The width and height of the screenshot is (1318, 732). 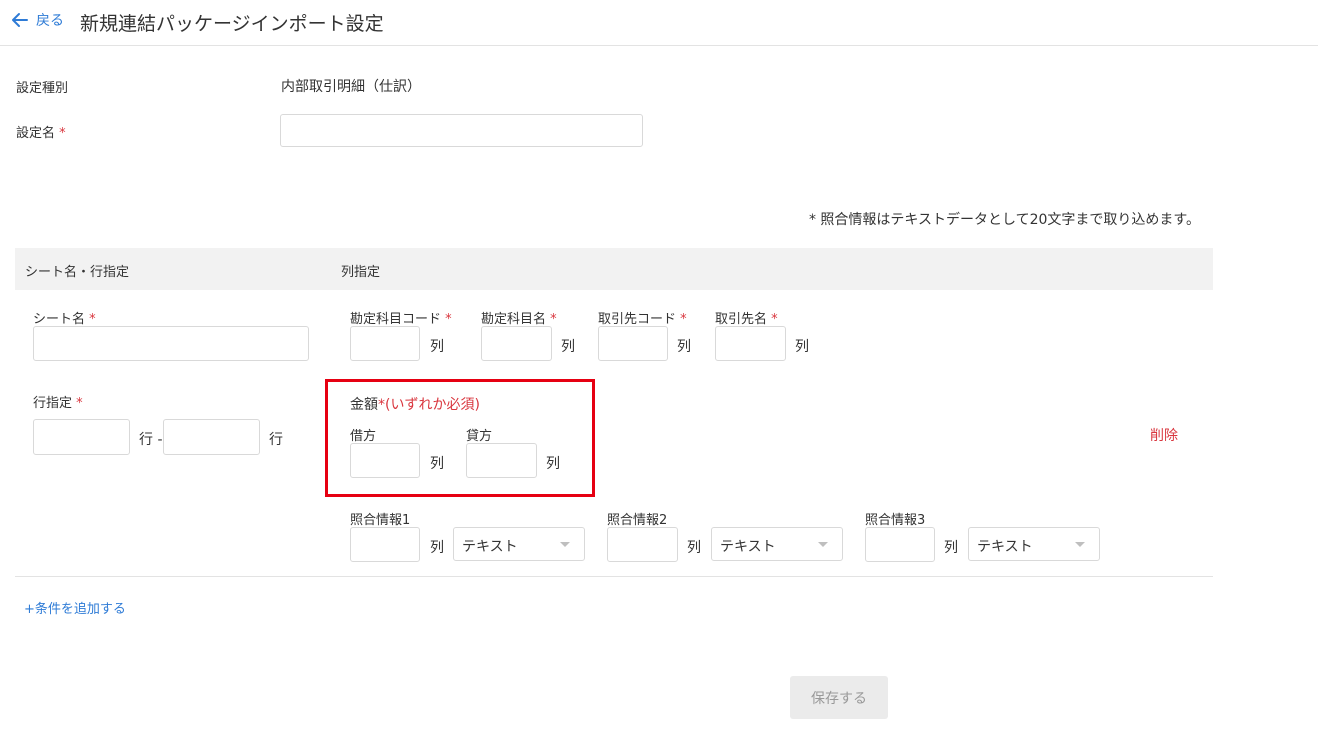 What do you see at coordinates (211, 437) in the screenshot?
I see `row-to-input` at bounding box center [211, 437].